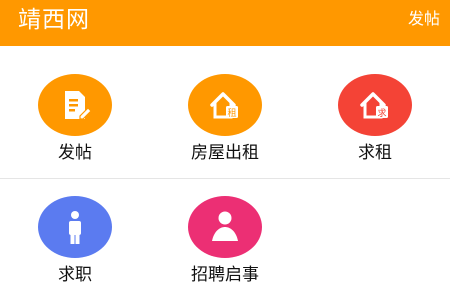 Image resolution: width=450 pixels, height=300 pixels. I want to click on job-seeker-icon, so click(75, 227).